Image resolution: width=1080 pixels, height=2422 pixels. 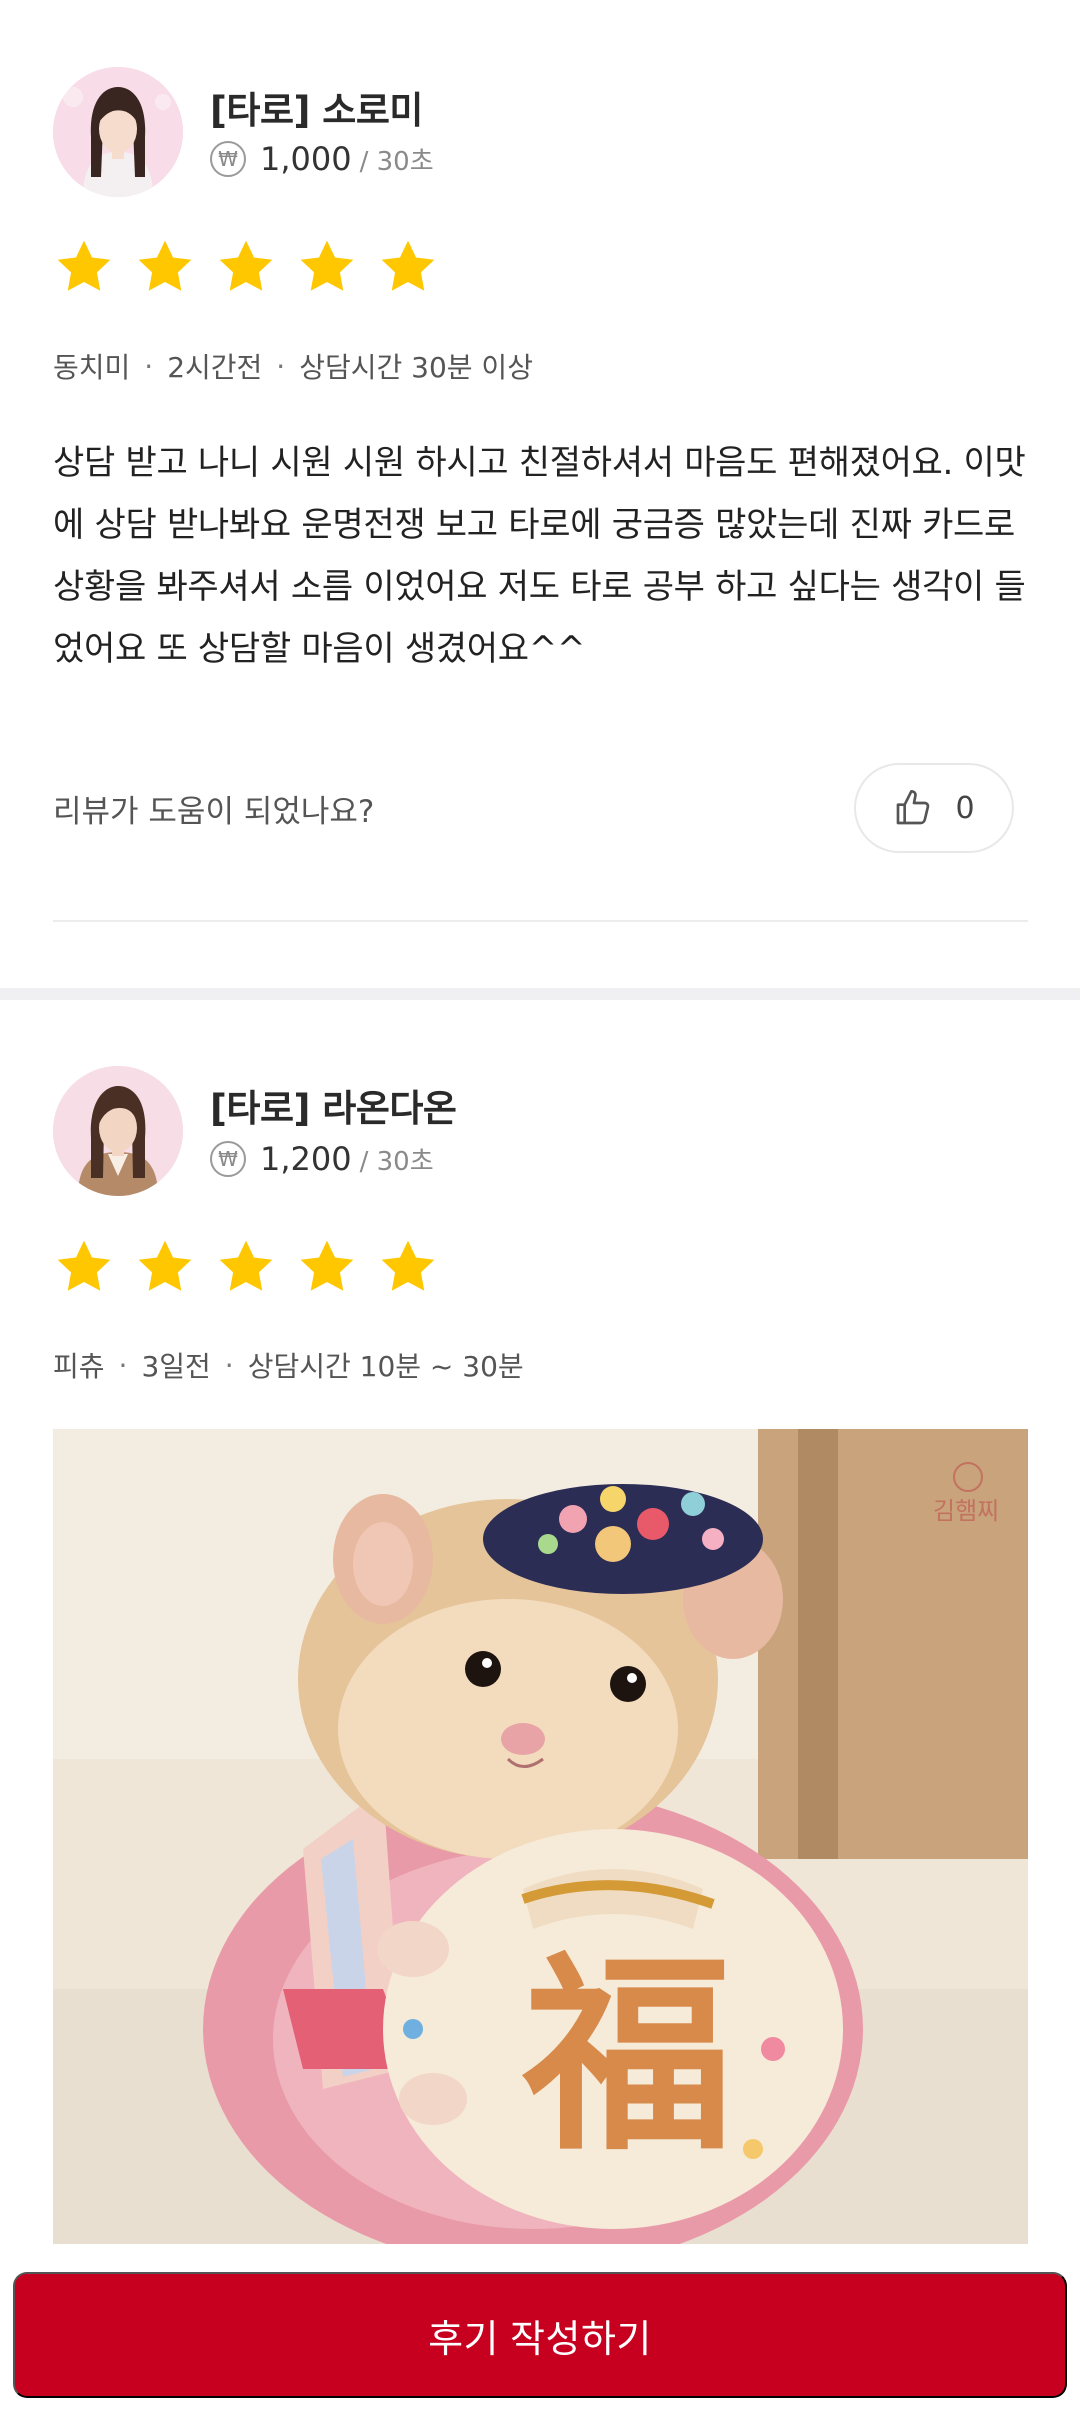 I want to click on helpful-question: 리뷰가 도움이 되었나요?, so click(x=214, y=812).